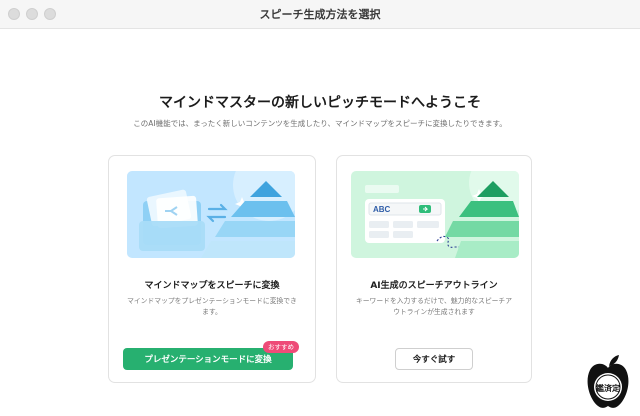 The image size is (640, 416). What do you see at coordinates (382, 209) in the screenshot?
I see `abc-keyword-text: ABC` at bounding box center [382, 209].